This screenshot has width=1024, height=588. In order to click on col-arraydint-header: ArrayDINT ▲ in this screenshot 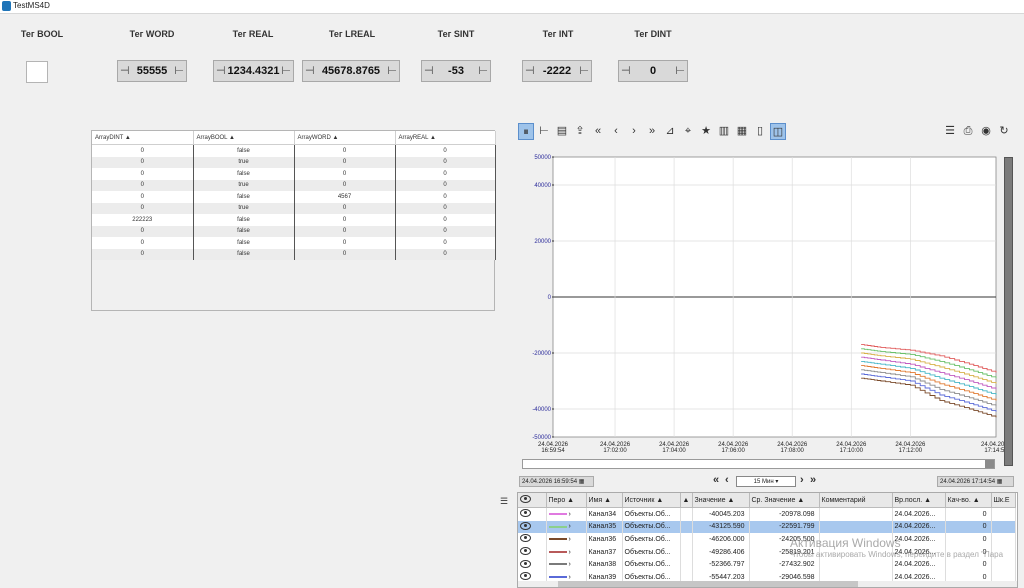, I will do `click(143, 138)`.